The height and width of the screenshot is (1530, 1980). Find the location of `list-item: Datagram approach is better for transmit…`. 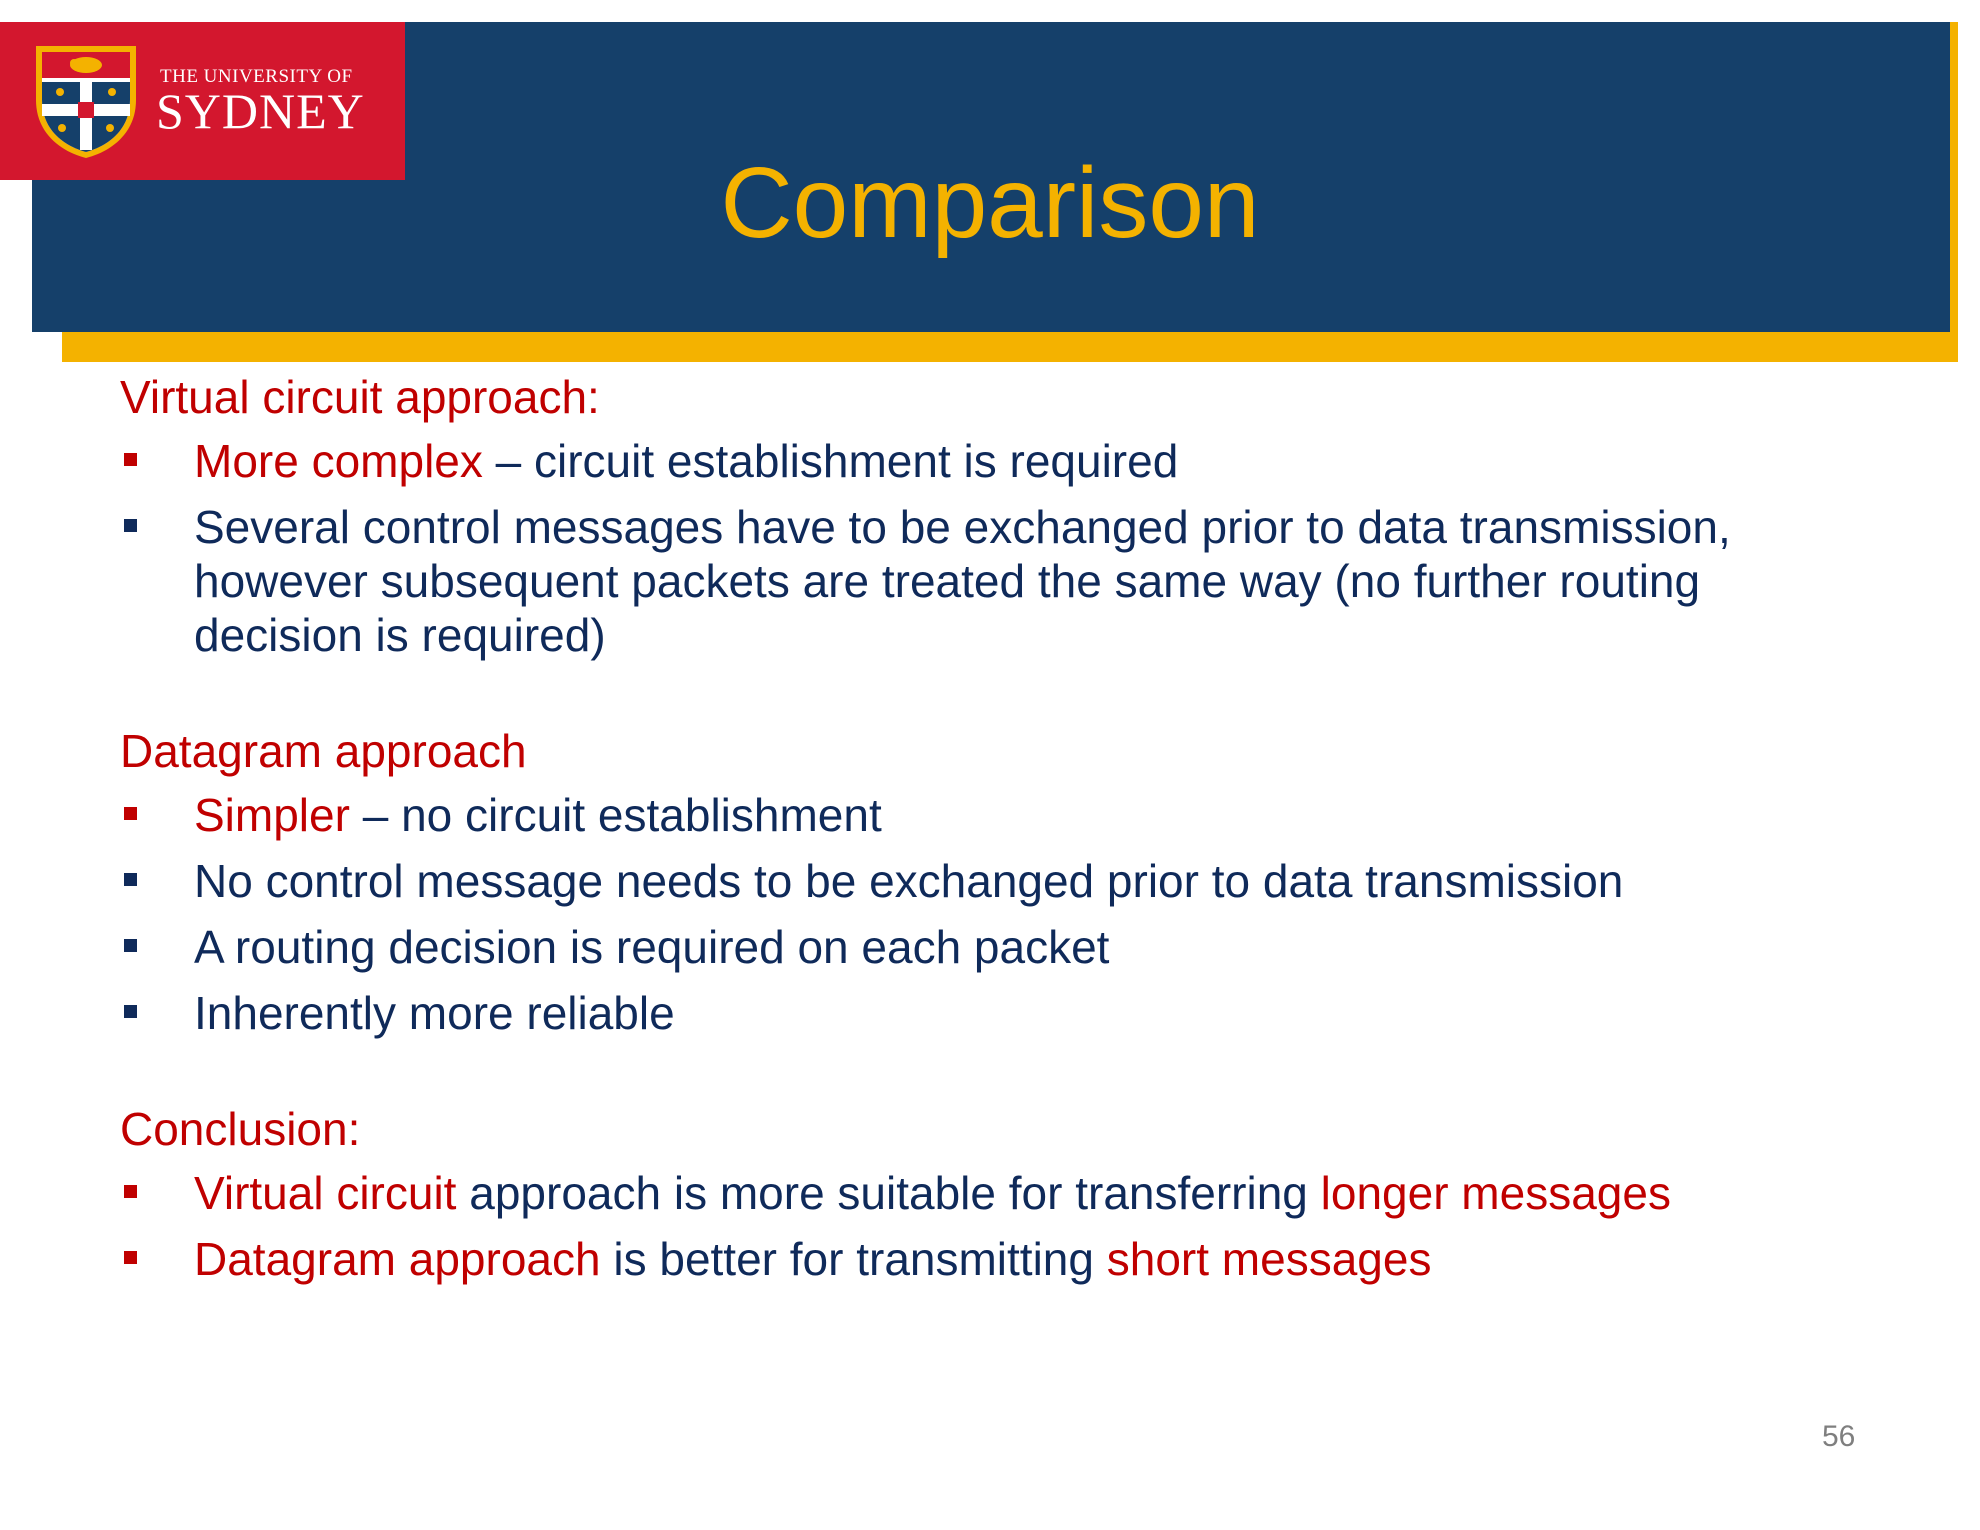

list-item: Datagram approach is better for transmit… is located at coordinates (1000, 1259).